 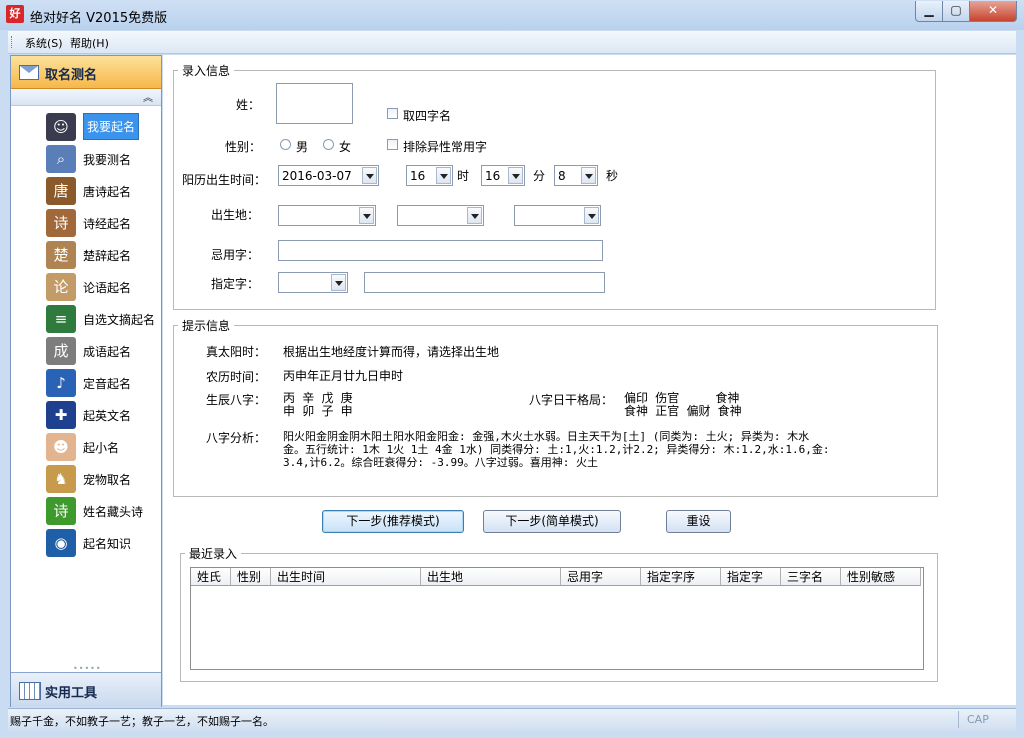 I want to click on table-header-cell: 指定字序, so click(x=681, y=577).